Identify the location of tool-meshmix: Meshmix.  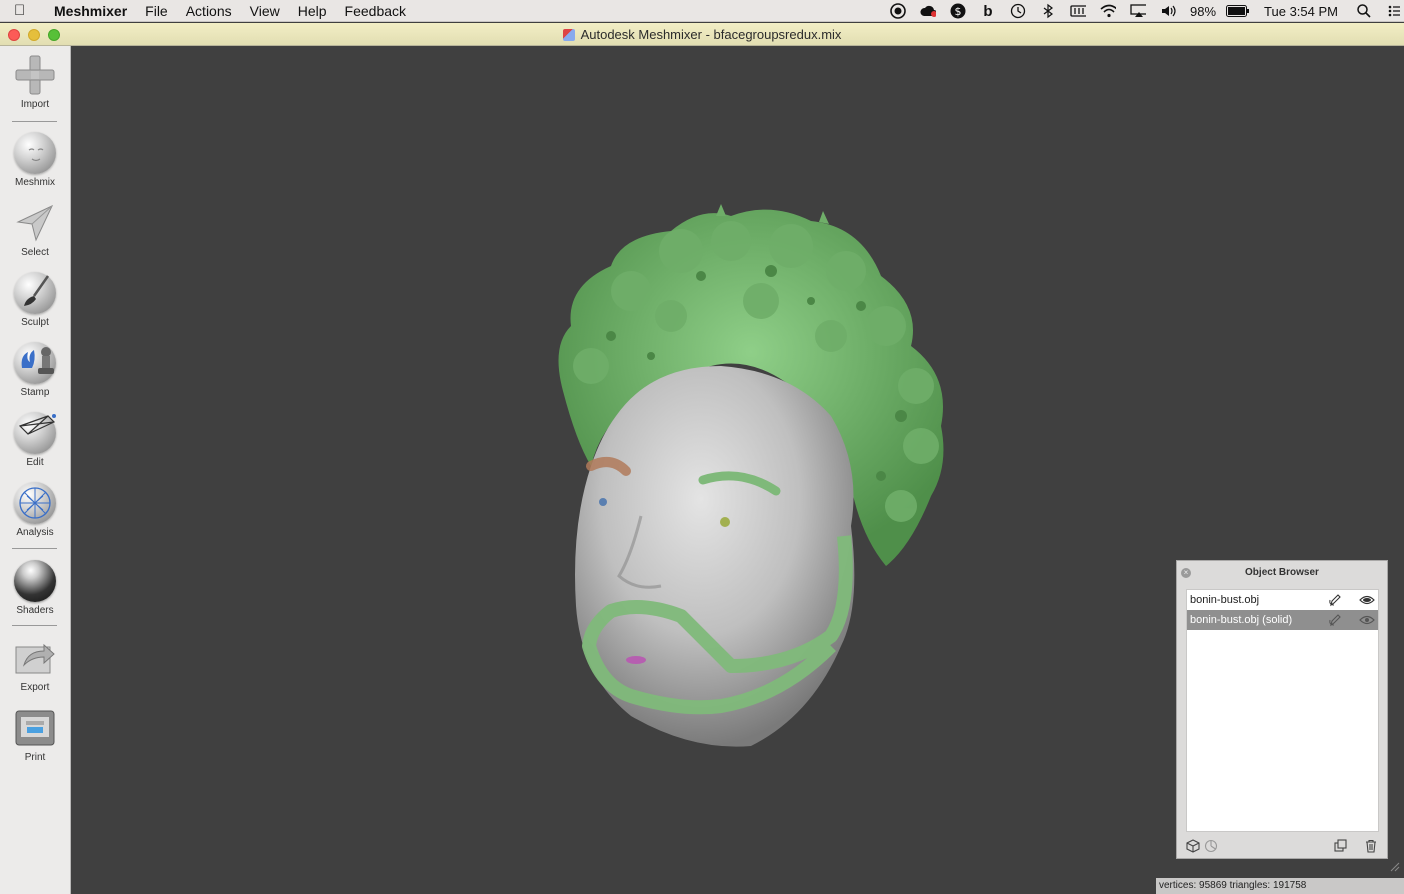
(35, 160).